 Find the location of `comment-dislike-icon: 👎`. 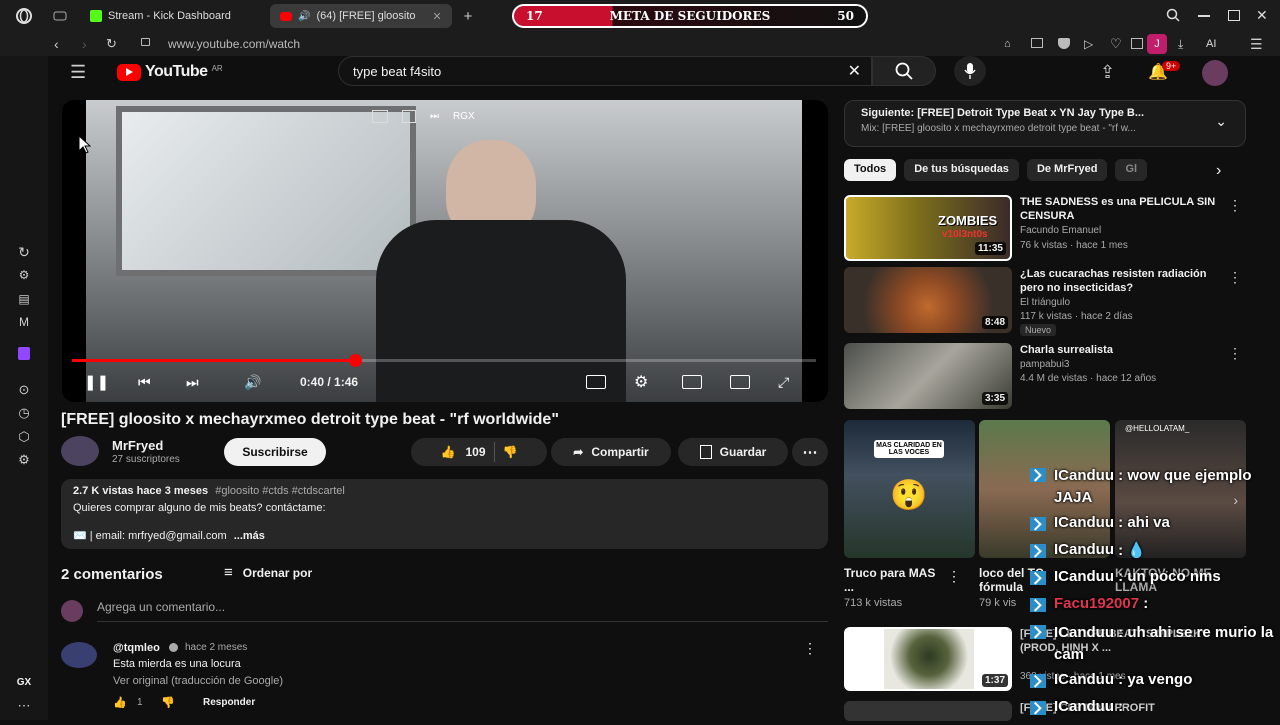

comment-dislike-icon: 👎 is located at coordinates (168, 702).